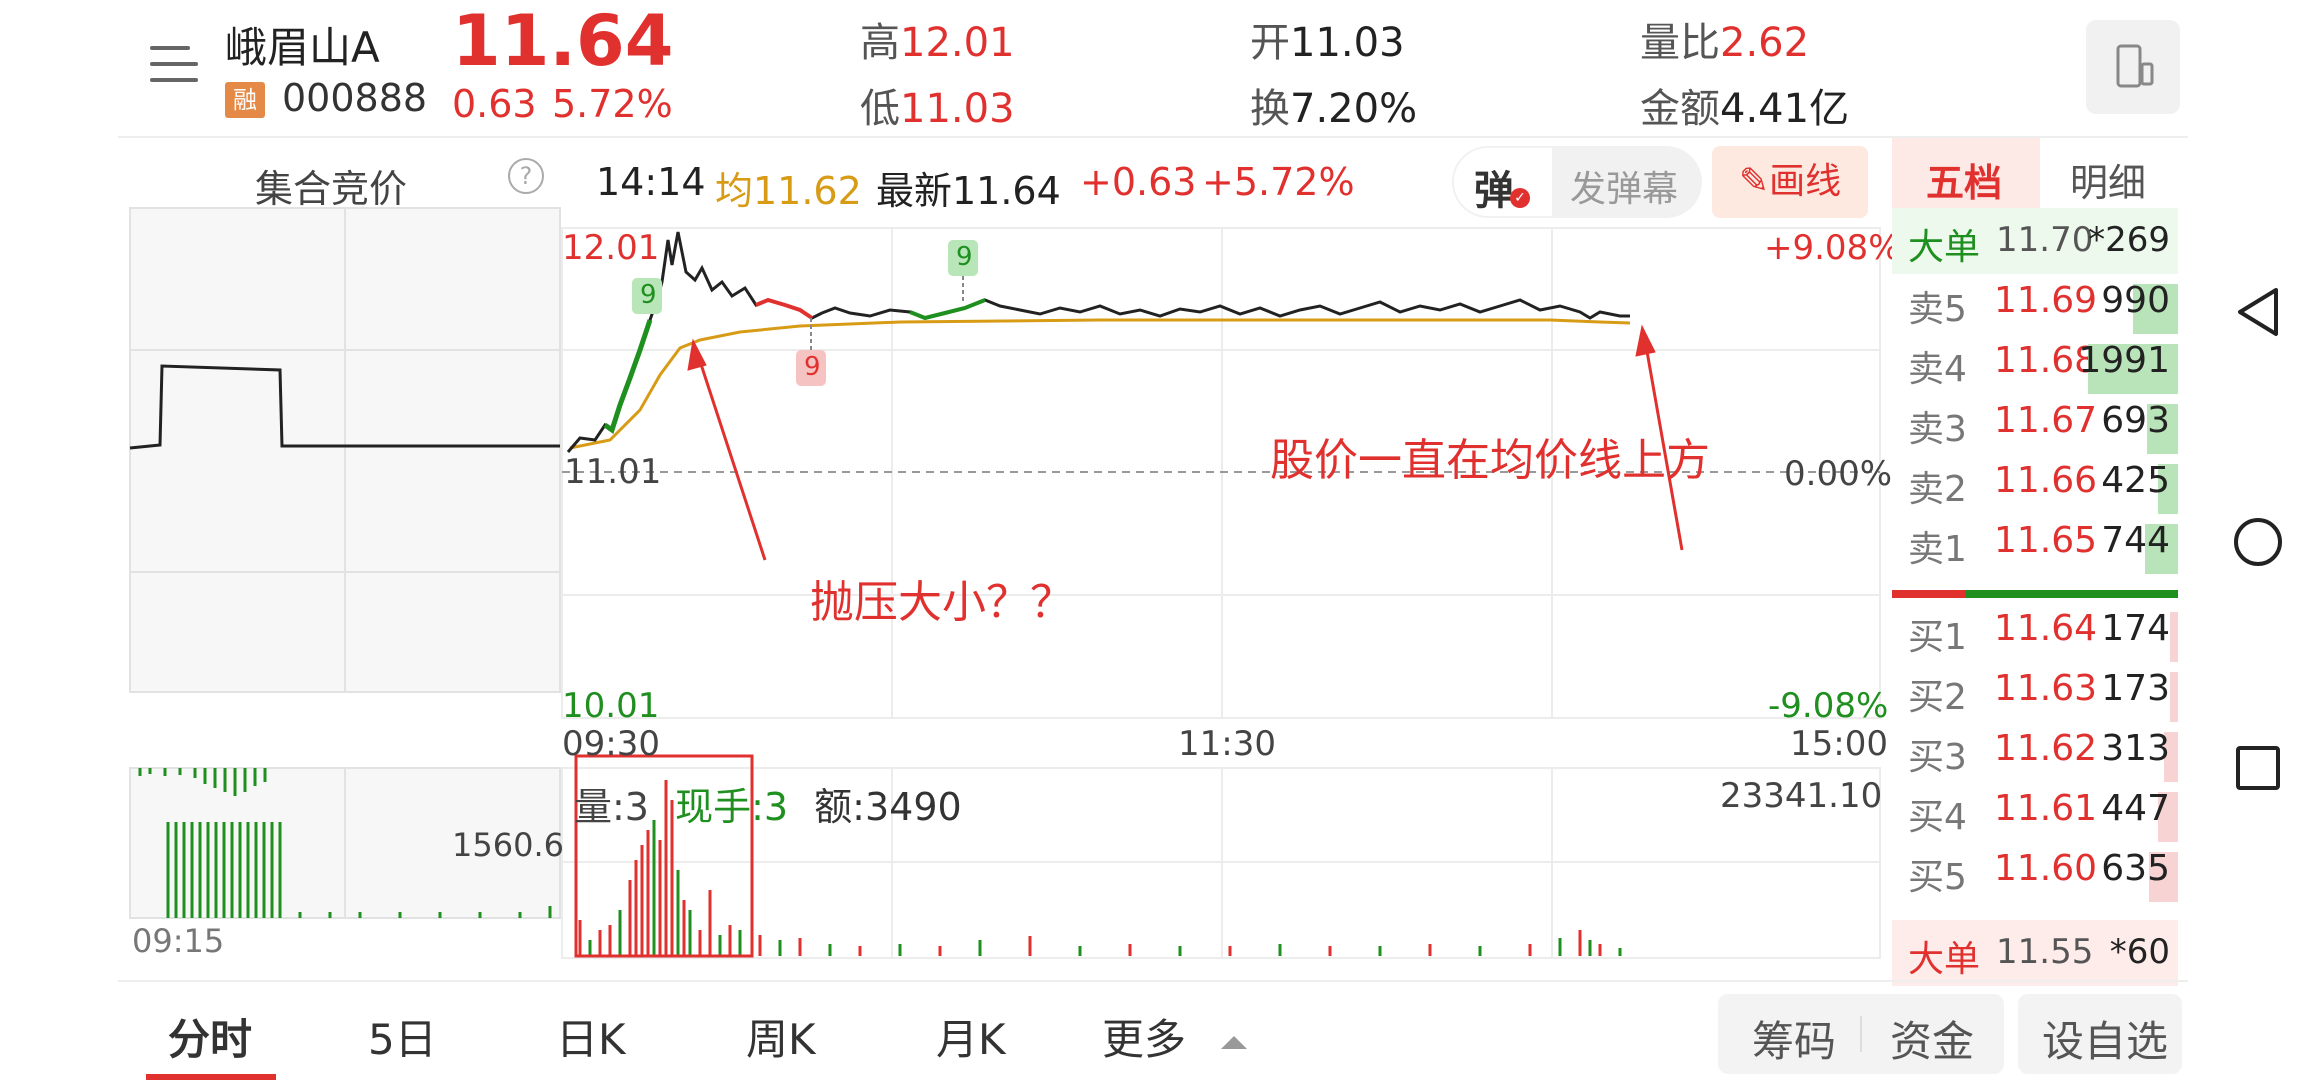  I want to click on marker-9-green-1-label: 9, so click(648, 295).